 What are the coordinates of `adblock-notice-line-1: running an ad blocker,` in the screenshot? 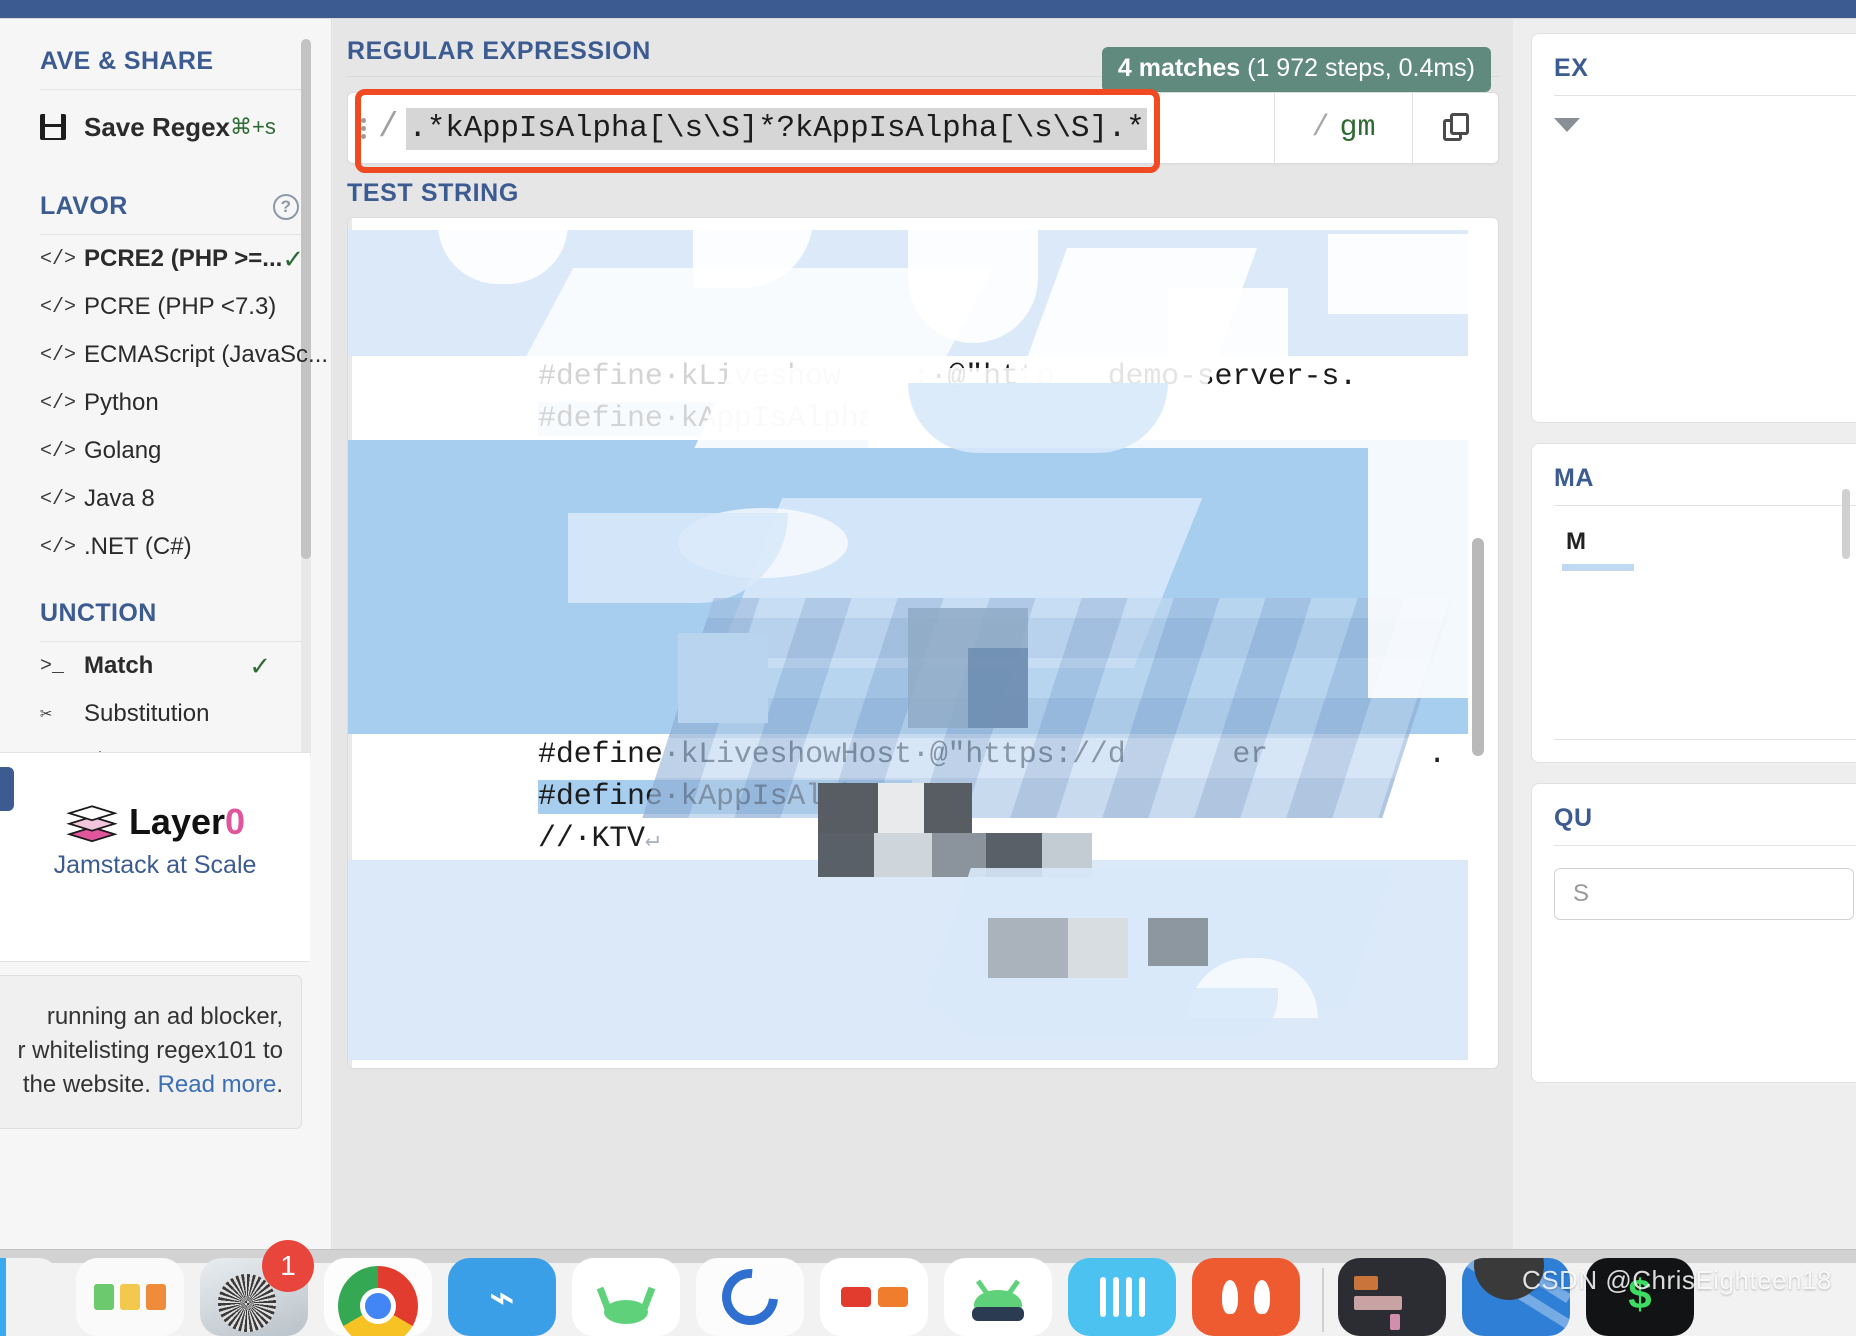 It's located at (164, 1016).